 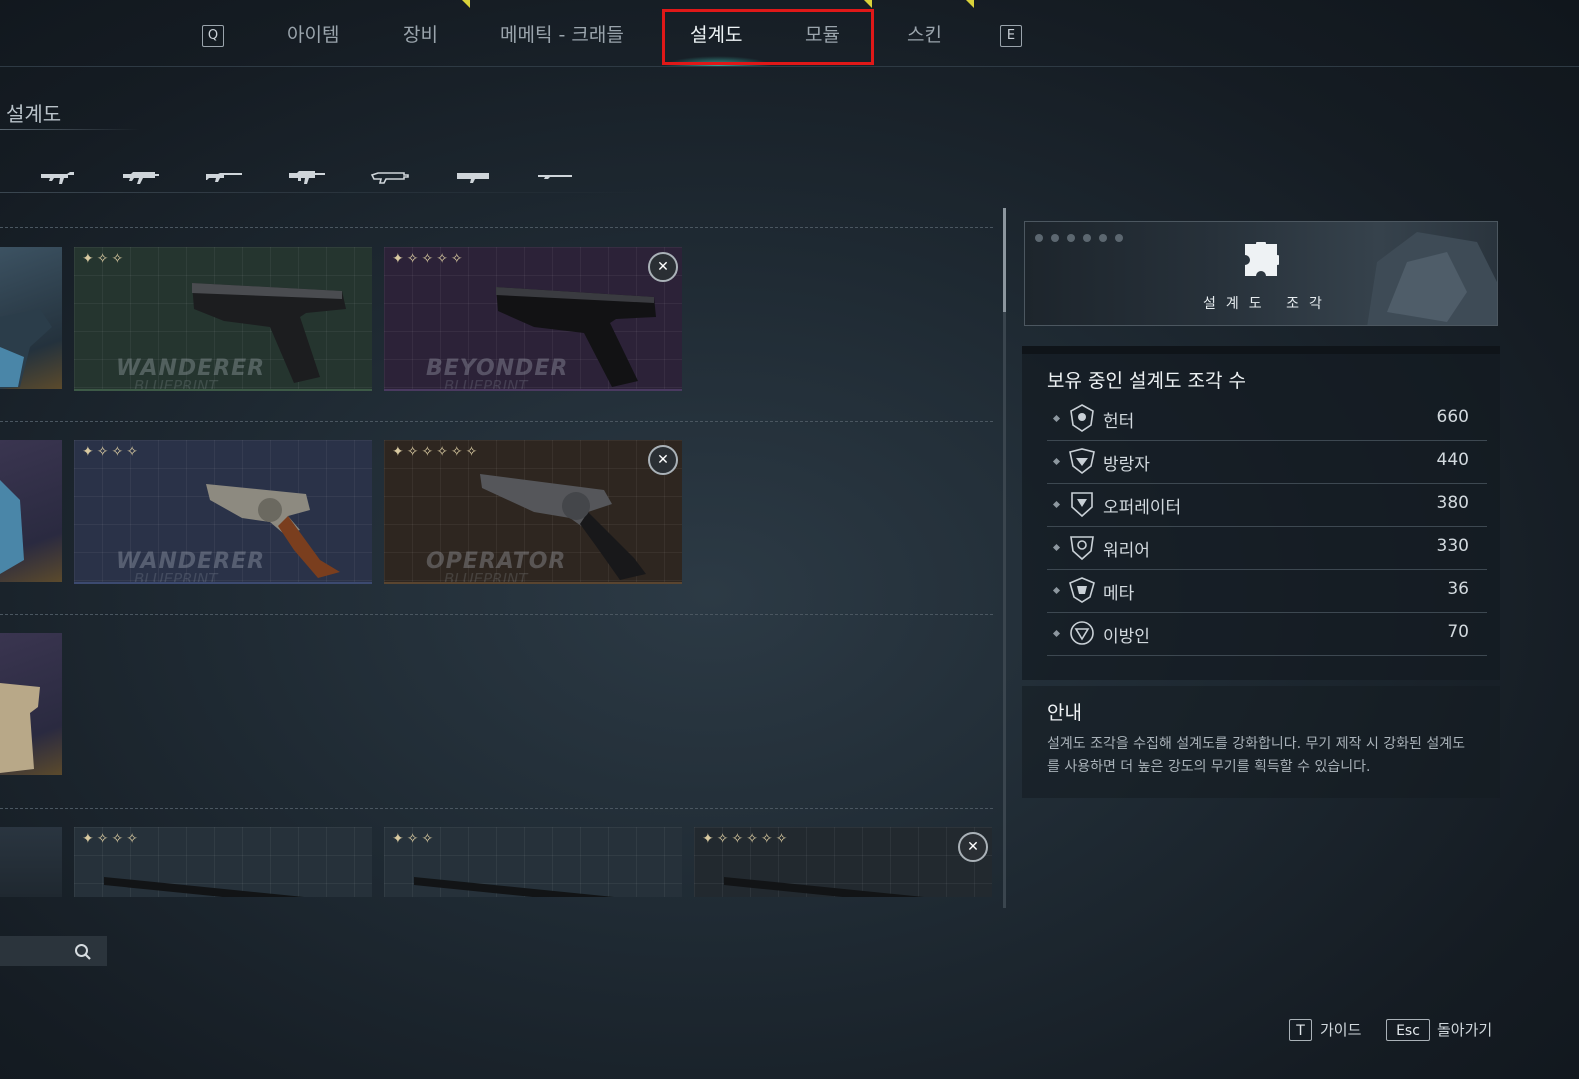 I want to click on puzzle-piece-icon, so click(x=1262, y=259).